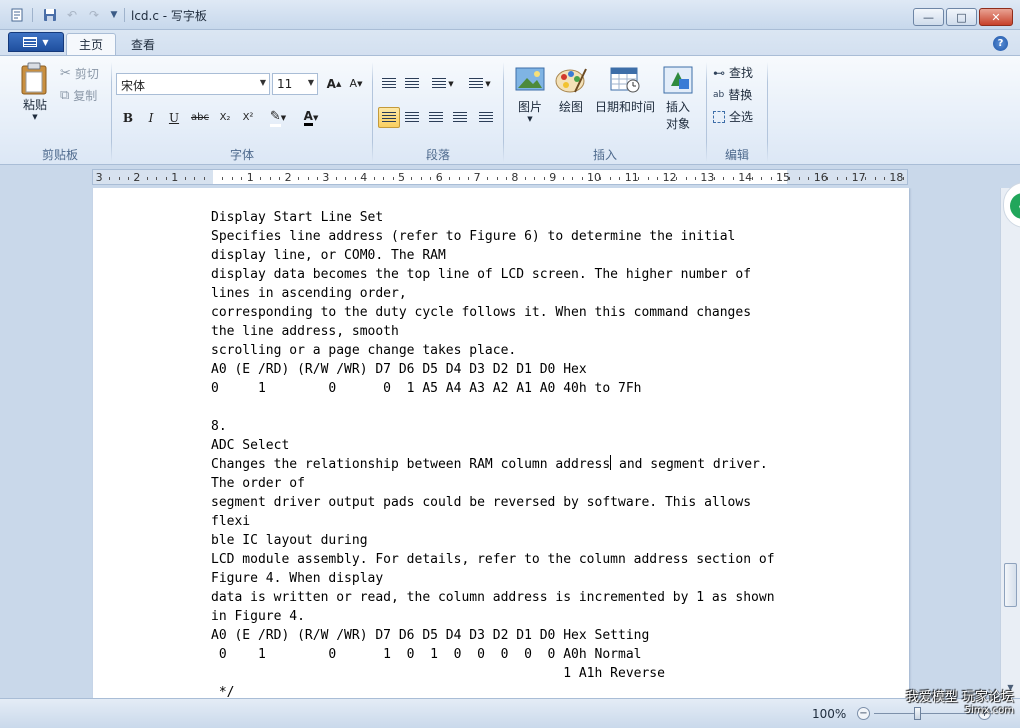 The height and width of the screenshot is (728, 1020). Describe the element at coordinates (493, 654) in the screenshot. I see `document-line: 0 1 0 1 0 1 0 0 0 0 0 A0h Normal` at that location.